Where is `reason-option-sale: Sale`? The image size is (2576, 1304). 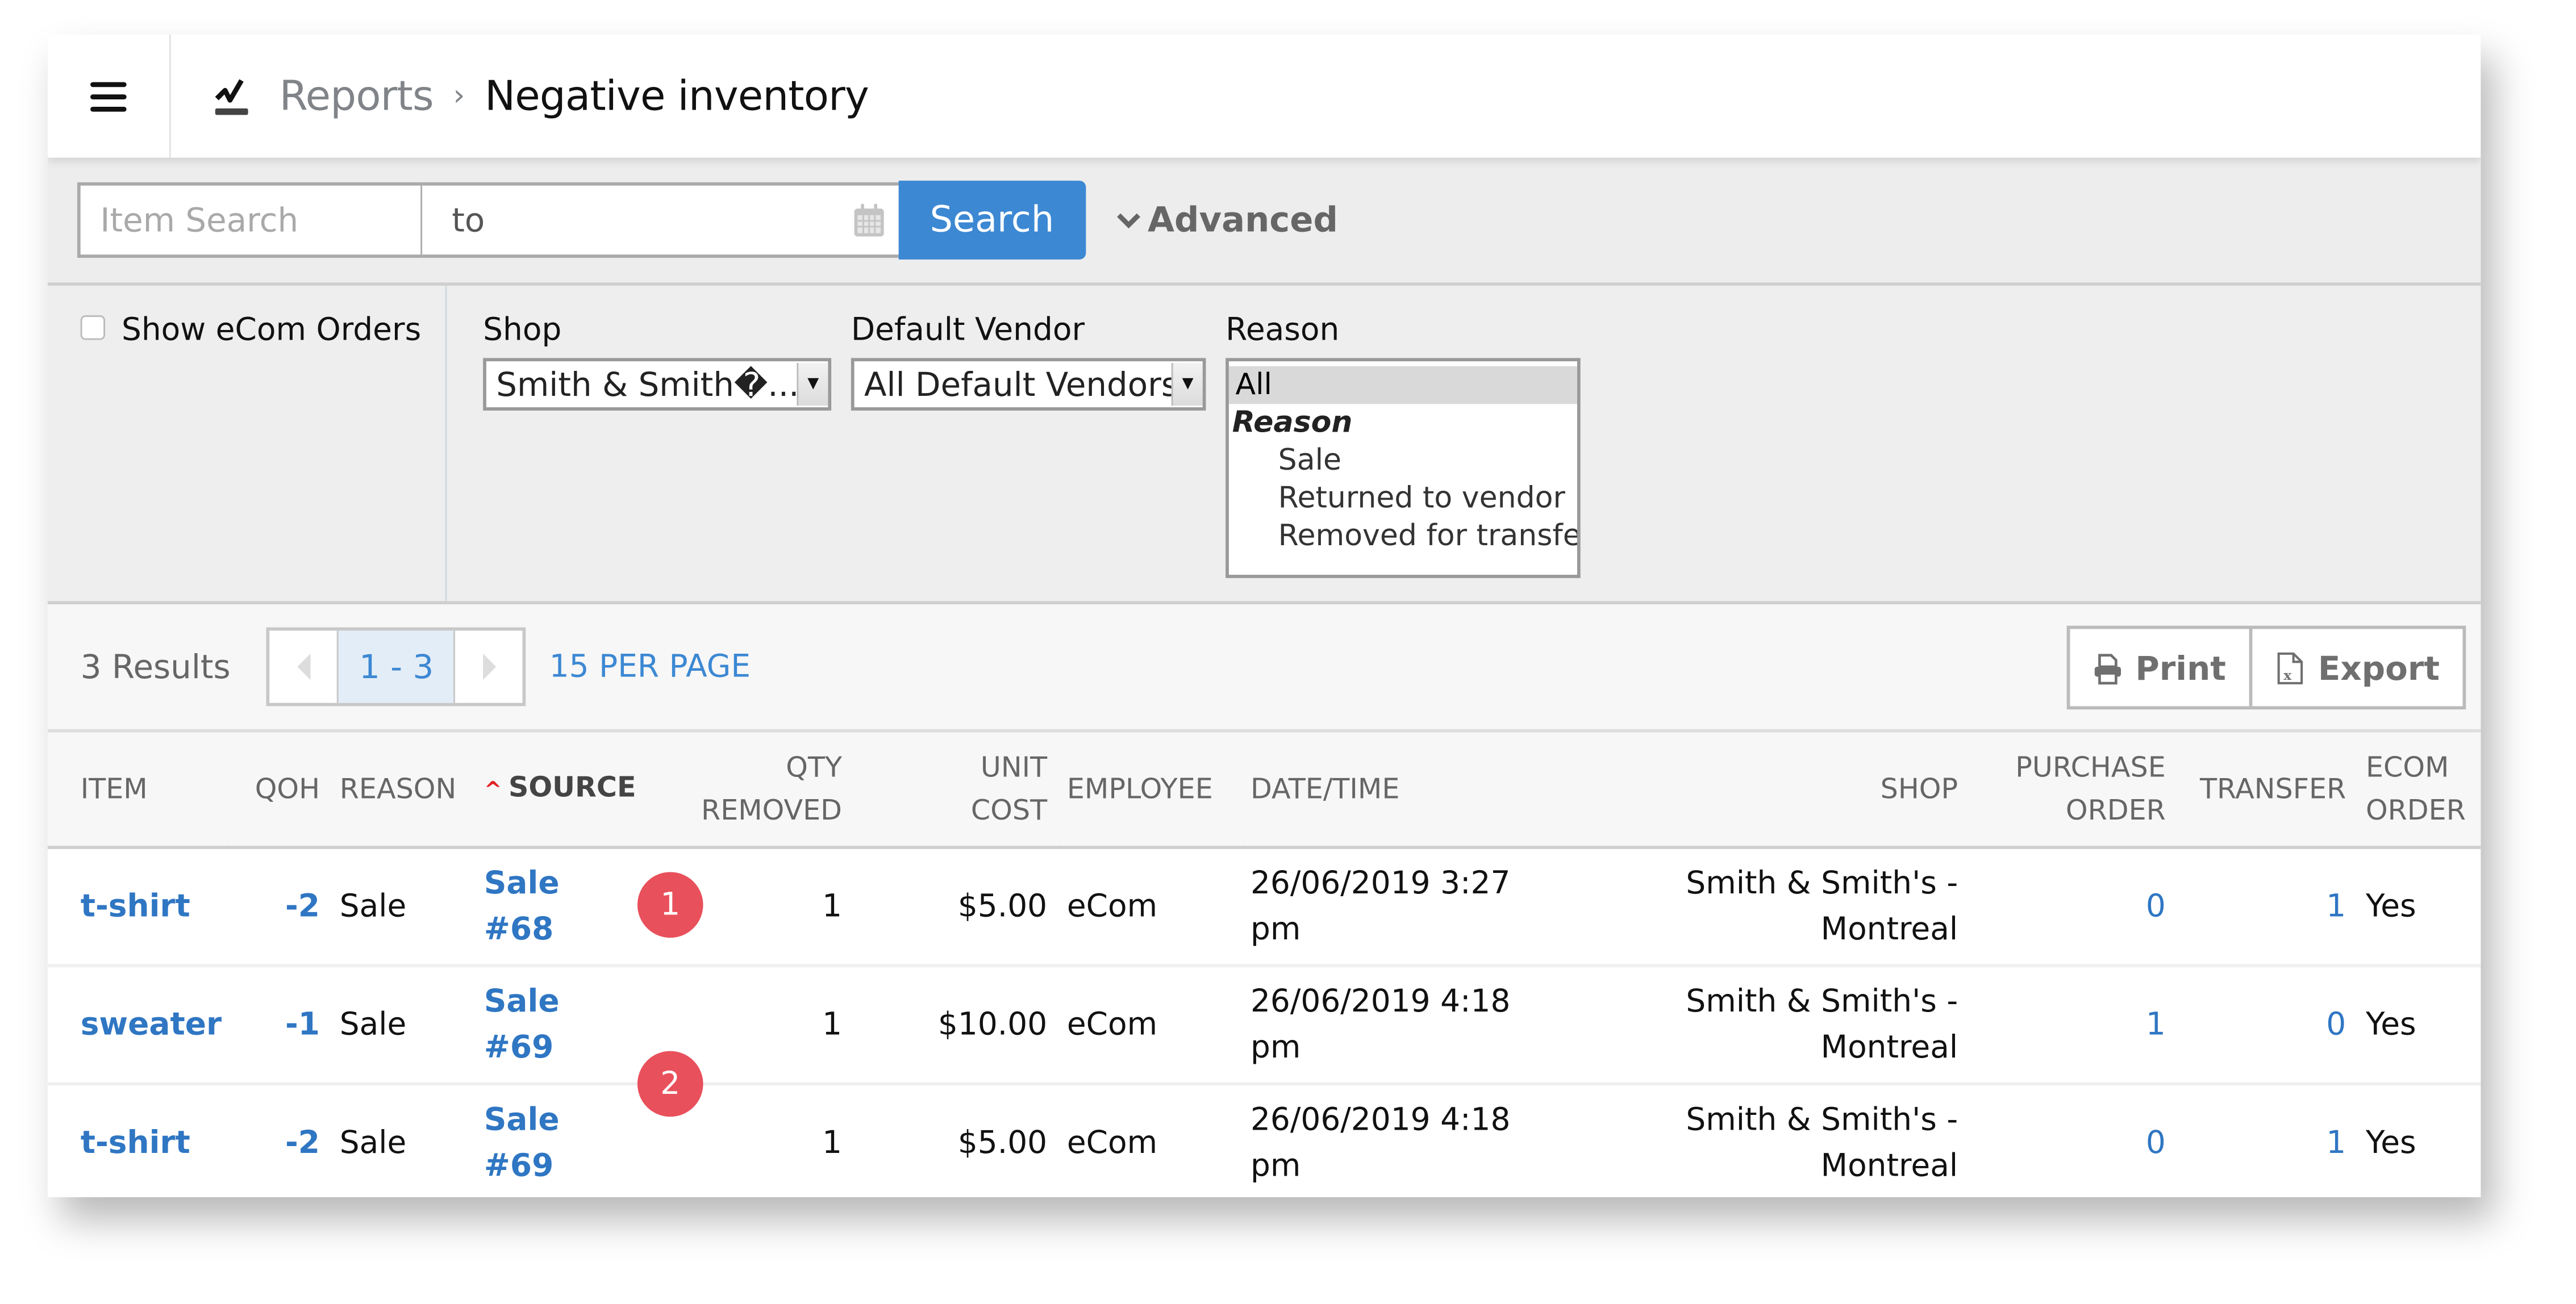 reason-option-sale: Sale is located at coordinates (1403, 461).